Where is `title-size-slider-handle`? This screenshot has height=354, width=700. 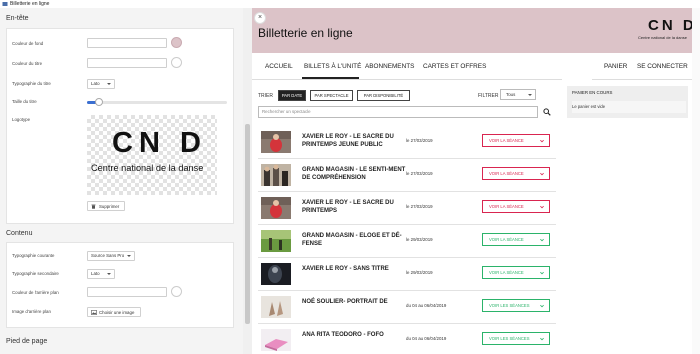
title-size-slider-handle is located at coordinates (99, 102).